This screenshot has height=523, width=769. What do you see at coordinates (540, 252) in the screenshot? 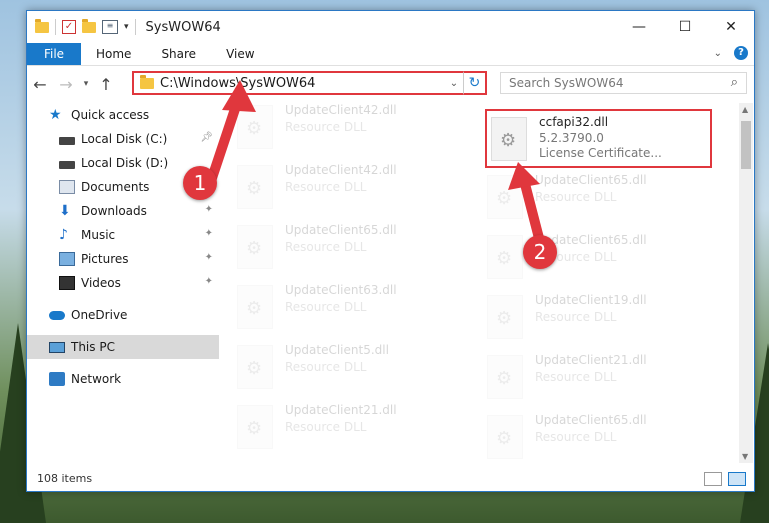
I see `step-2-badge: 2` at bounding box center [540, 252].